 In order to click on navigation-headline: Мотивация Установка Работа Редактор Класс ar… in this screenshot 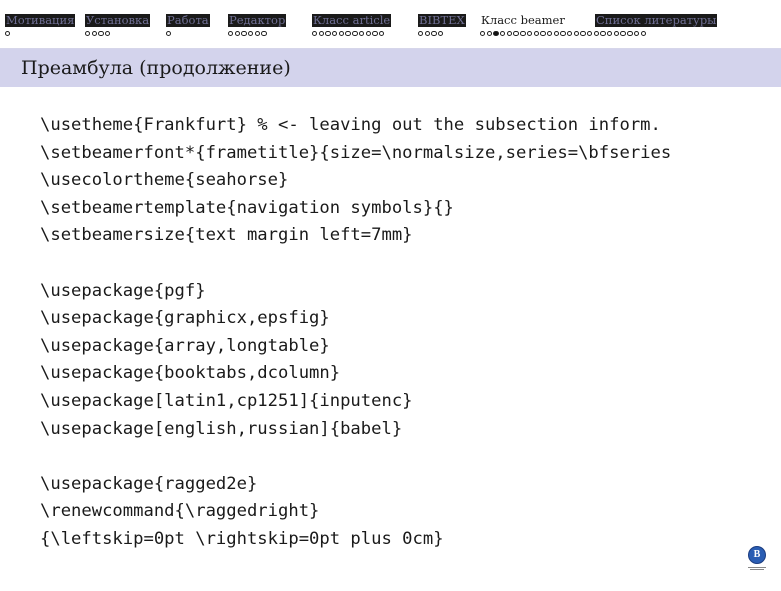, I will do `click(390, 24)`.